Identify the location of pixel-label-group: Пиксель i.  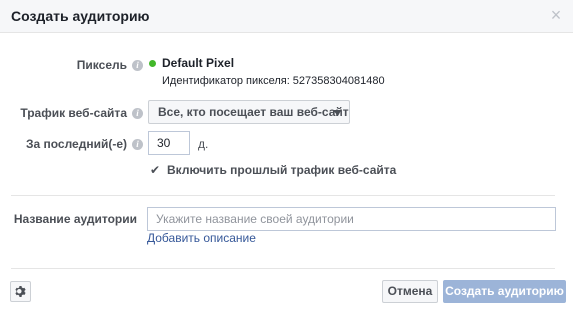
(110, 65).